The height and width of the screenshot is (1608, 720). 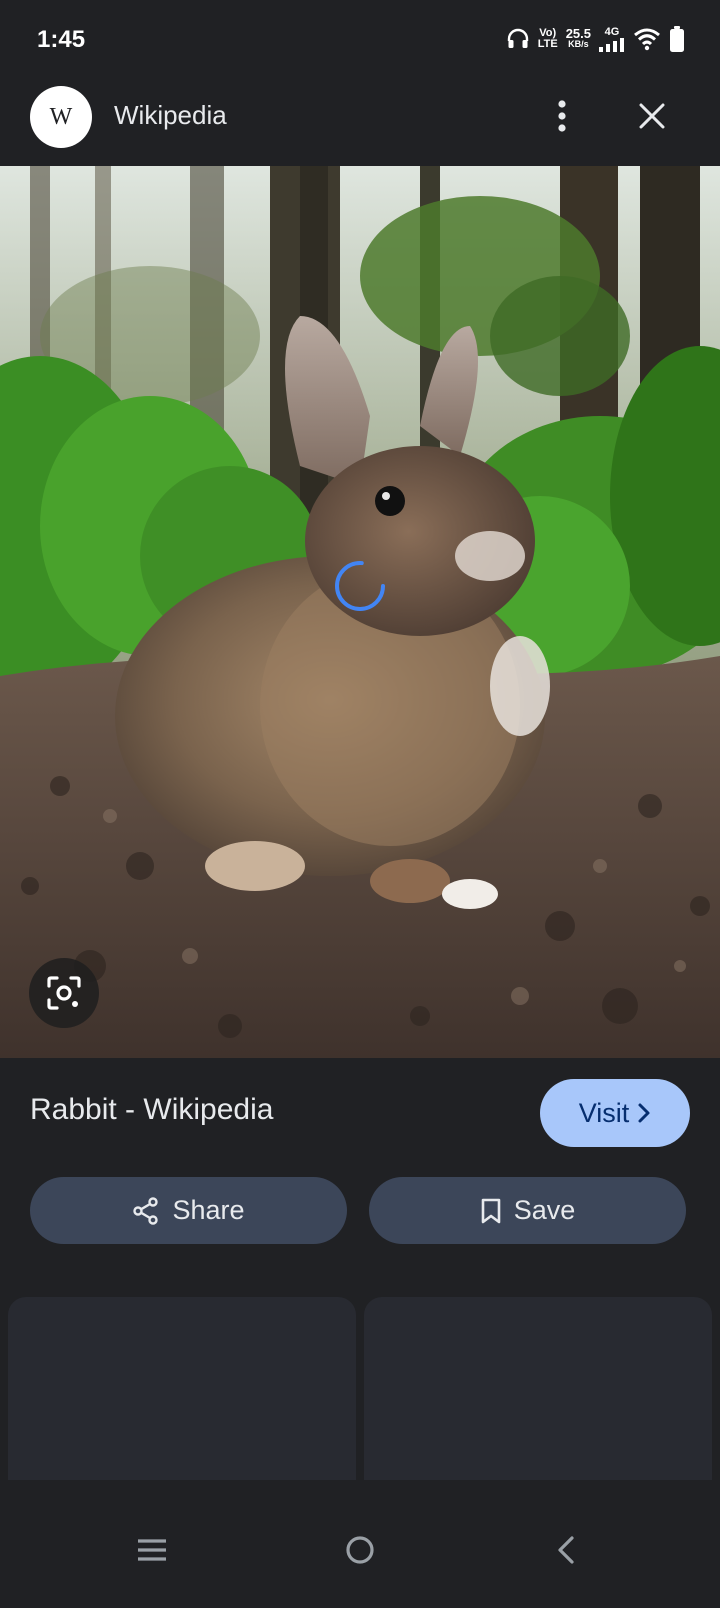 I want to click on signal-icon, so click(x=611, y=44).